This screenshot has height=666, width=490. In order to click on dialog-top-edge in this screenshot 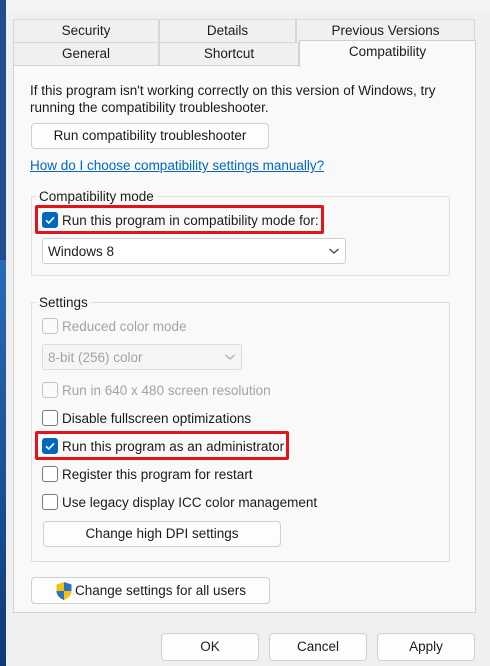, I will do `click(248, 7)`.